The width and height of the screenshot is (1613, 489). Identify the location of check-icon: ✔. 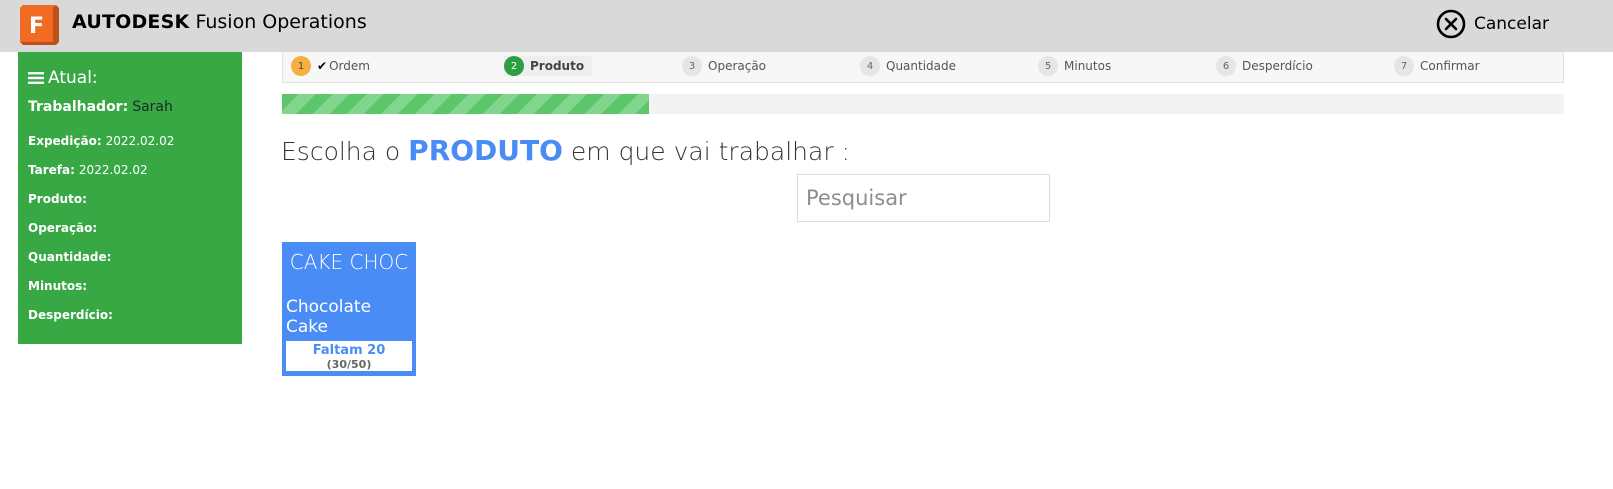
(322, 66).